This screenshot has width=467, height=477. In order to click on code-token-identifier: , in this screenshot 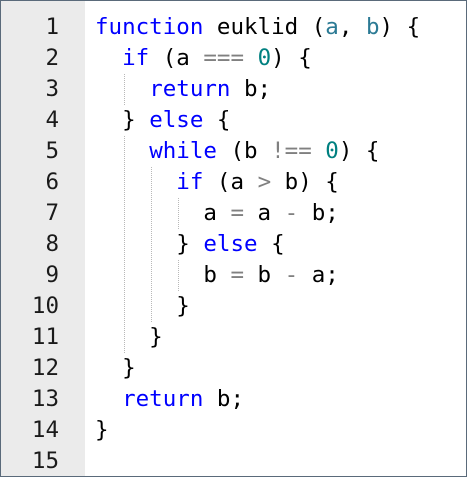, I will do `click(352, 27)`.